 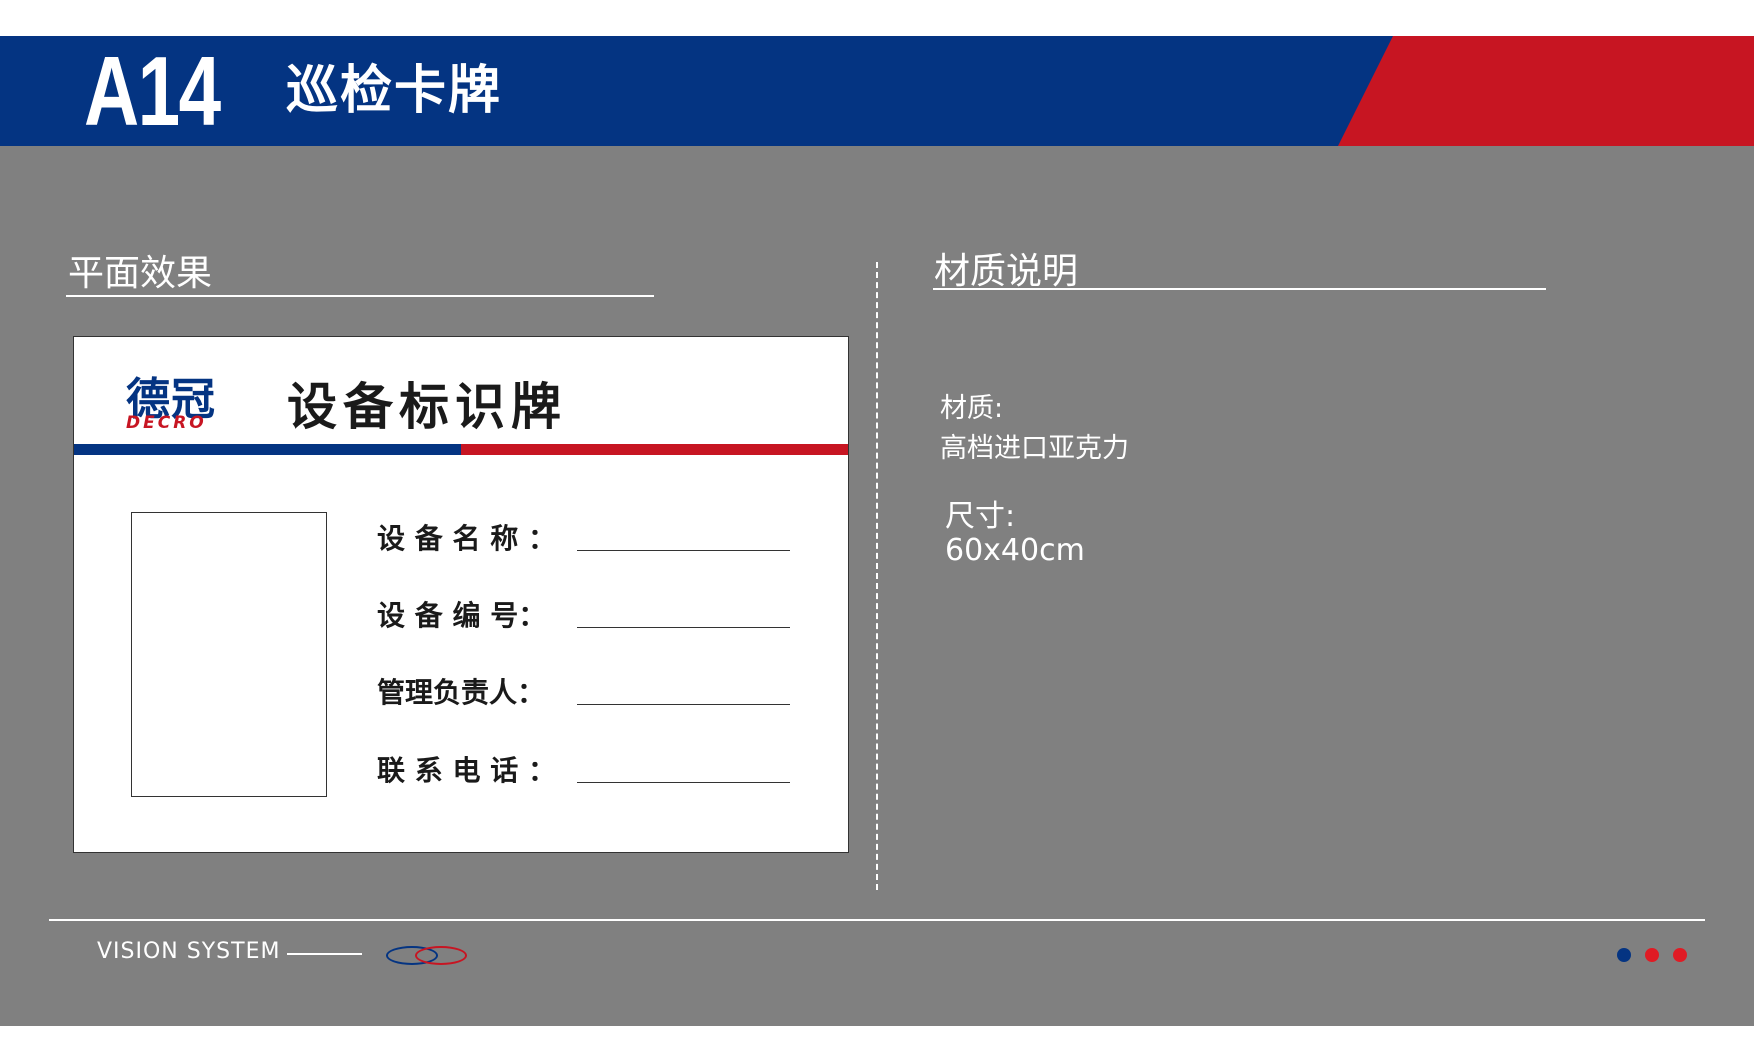 I want to click on field-row-phone: 联 系 电 话 ：, so click(x=592, y=769).